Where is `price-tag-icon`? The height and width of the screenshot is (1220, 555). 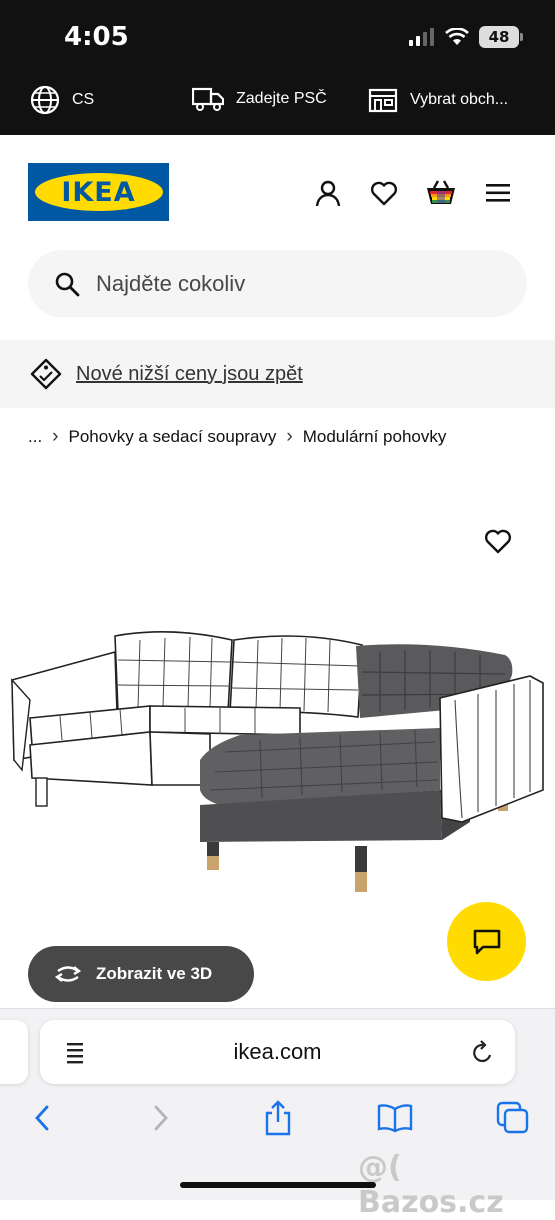 price-tag-icon is located at coordinates (46, 374).